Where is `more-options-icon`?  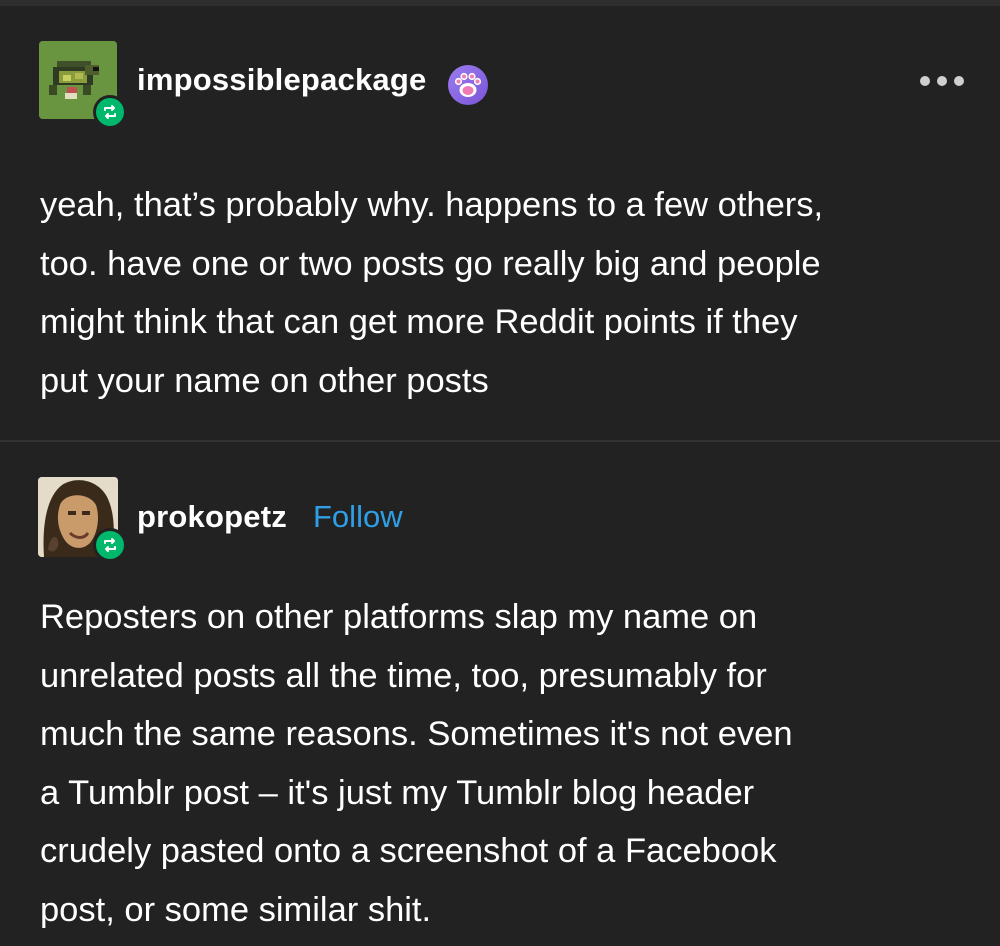
more-options-icon is located at coordinates (942, 81).